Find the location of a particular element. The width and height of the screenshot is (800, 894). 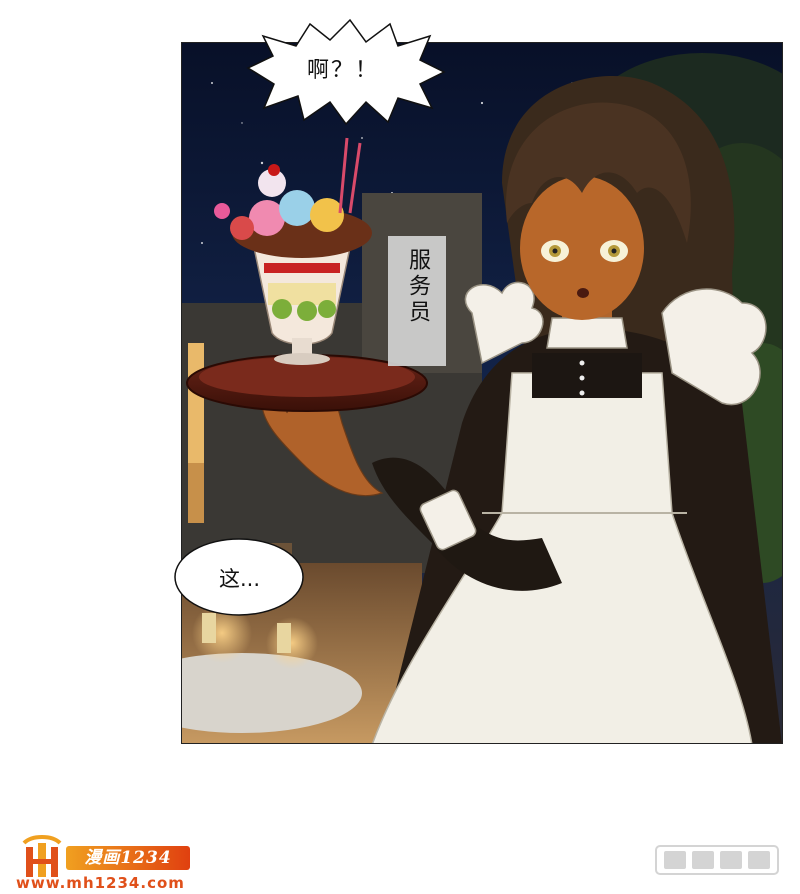

candle is located at coordinates (284, 638).